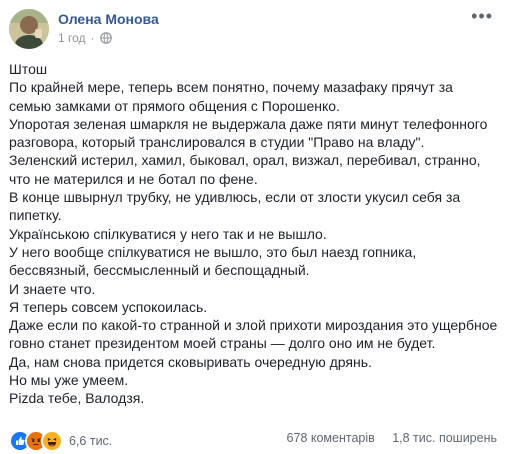  I want to click on author-name: Олена Монова, so click(108, 19).